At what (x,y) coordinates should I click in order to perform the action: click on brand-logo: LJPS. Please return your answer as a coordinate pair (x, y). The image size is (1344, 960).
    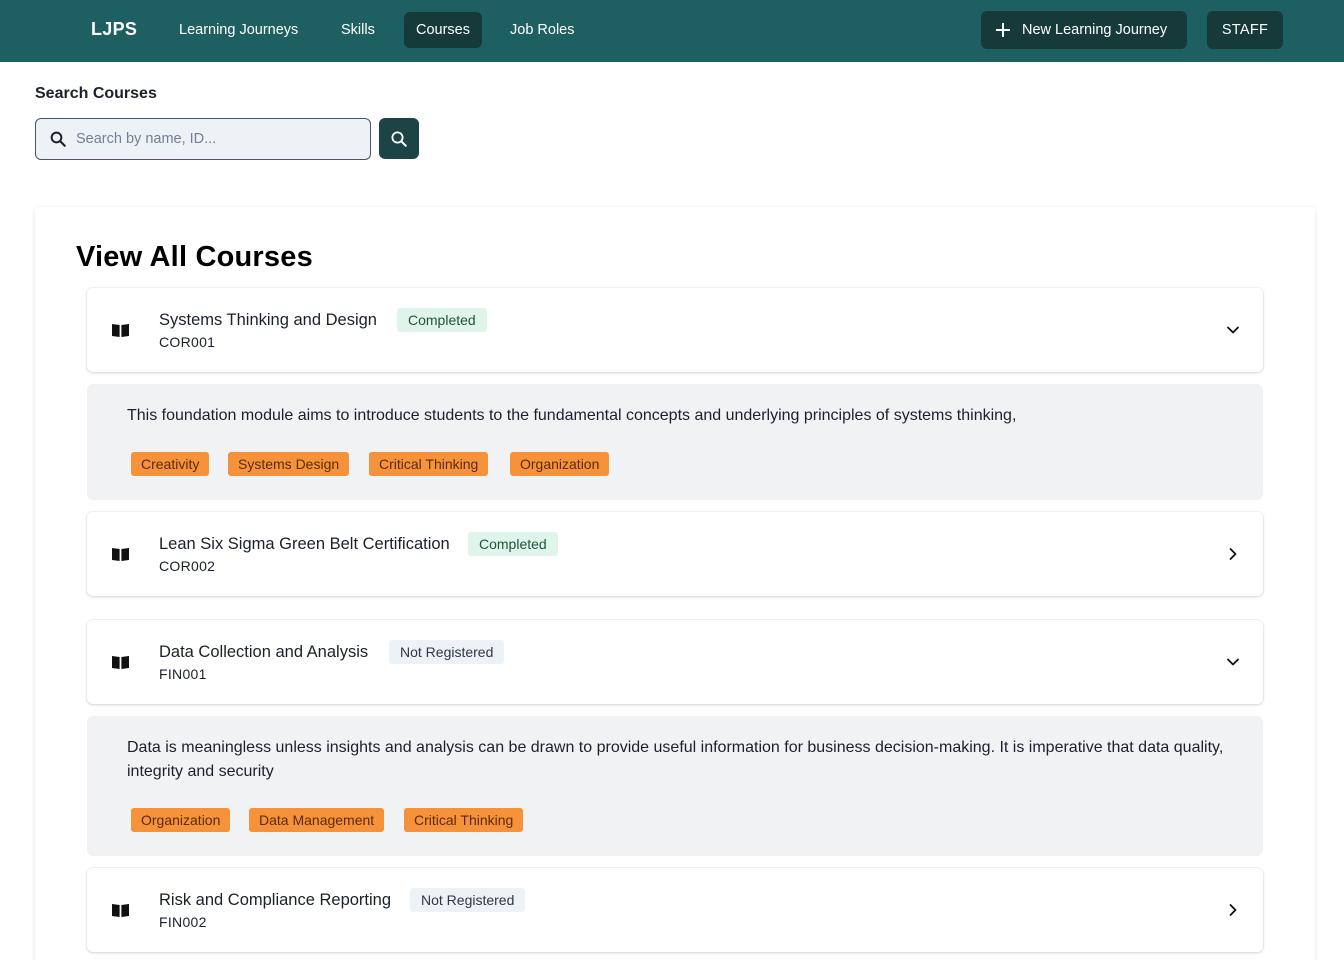
    Looking at the image, I should click on (114, 29).